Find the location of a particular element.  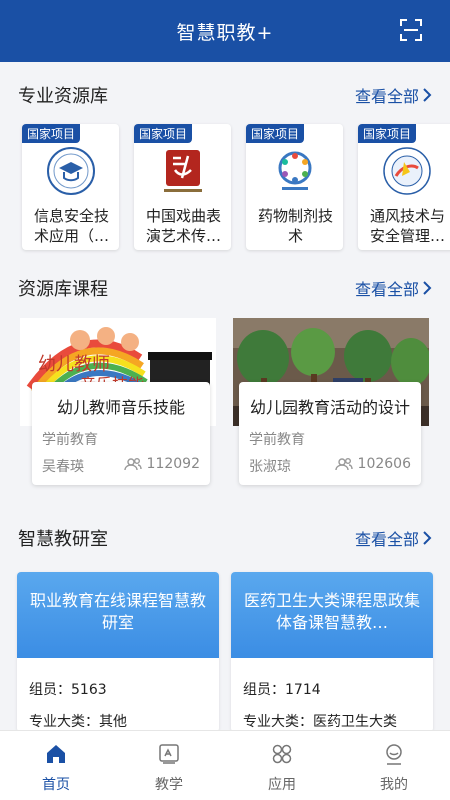

tab-label: 教学 is located at coordinates (169, 785).